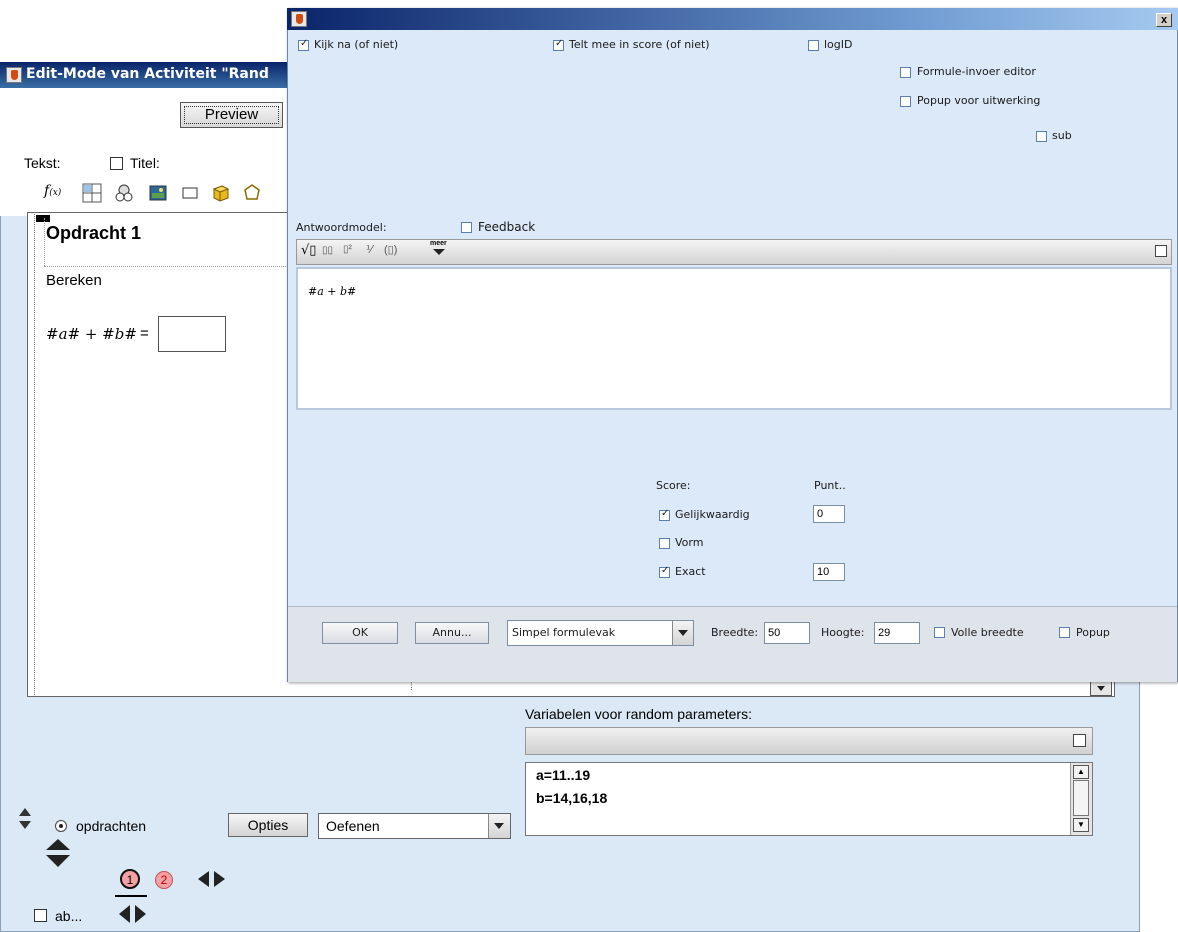  Describe the element at coordinates (664, 571) in the screenshot. I see `exact-checkbox` at that location.